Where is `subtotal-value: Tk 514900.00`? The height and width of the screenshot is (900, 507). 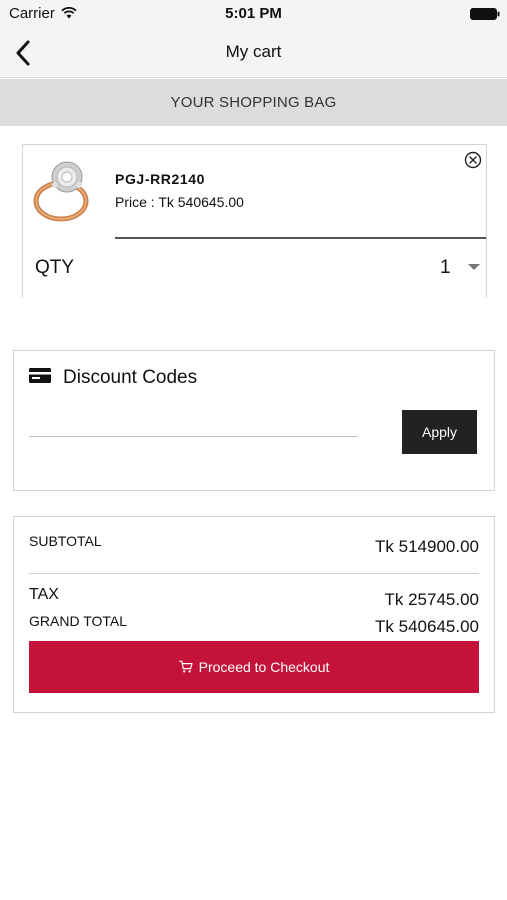
subtotal-value: Tk 514900.00 is located at coordinates (427, 546).